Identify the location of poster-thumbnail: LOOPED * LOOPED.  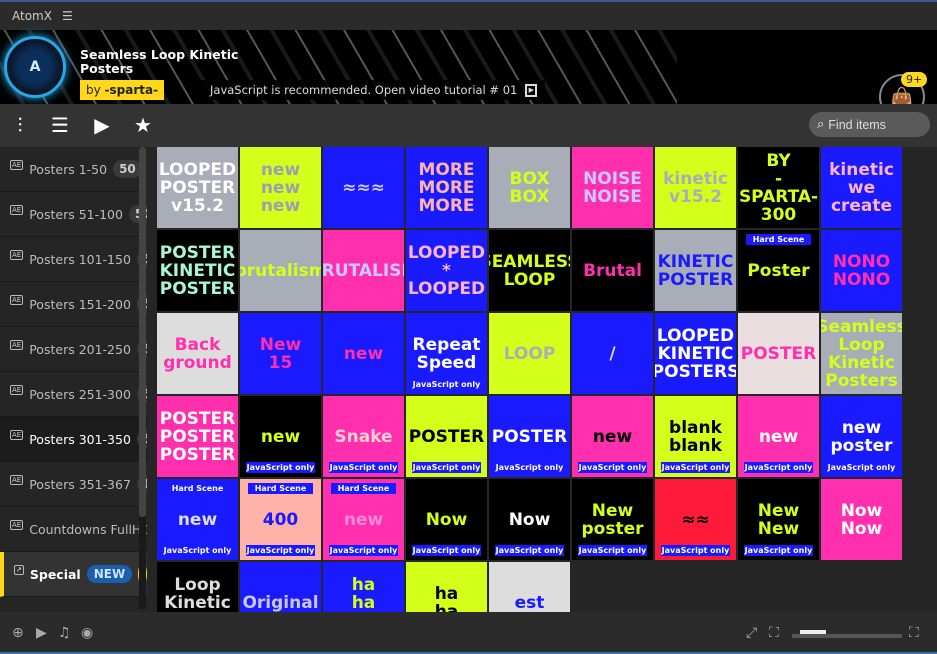
(446, 270).